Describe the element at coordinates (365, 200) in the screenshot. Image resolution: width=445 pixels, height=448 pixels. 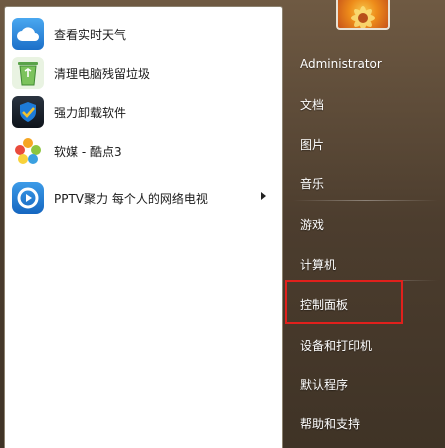
I see `menu-separator` at that location.